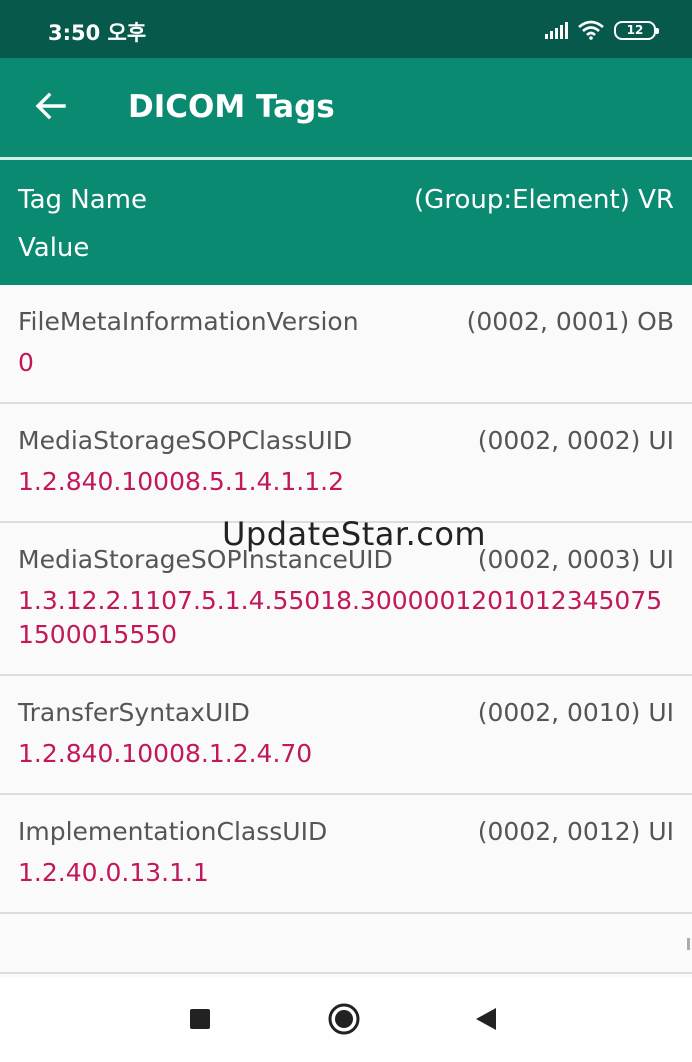  Describe the element at coordinates (346, 29) in the screenshot. I see `status-bar: 3:50 오후 12` at that location.